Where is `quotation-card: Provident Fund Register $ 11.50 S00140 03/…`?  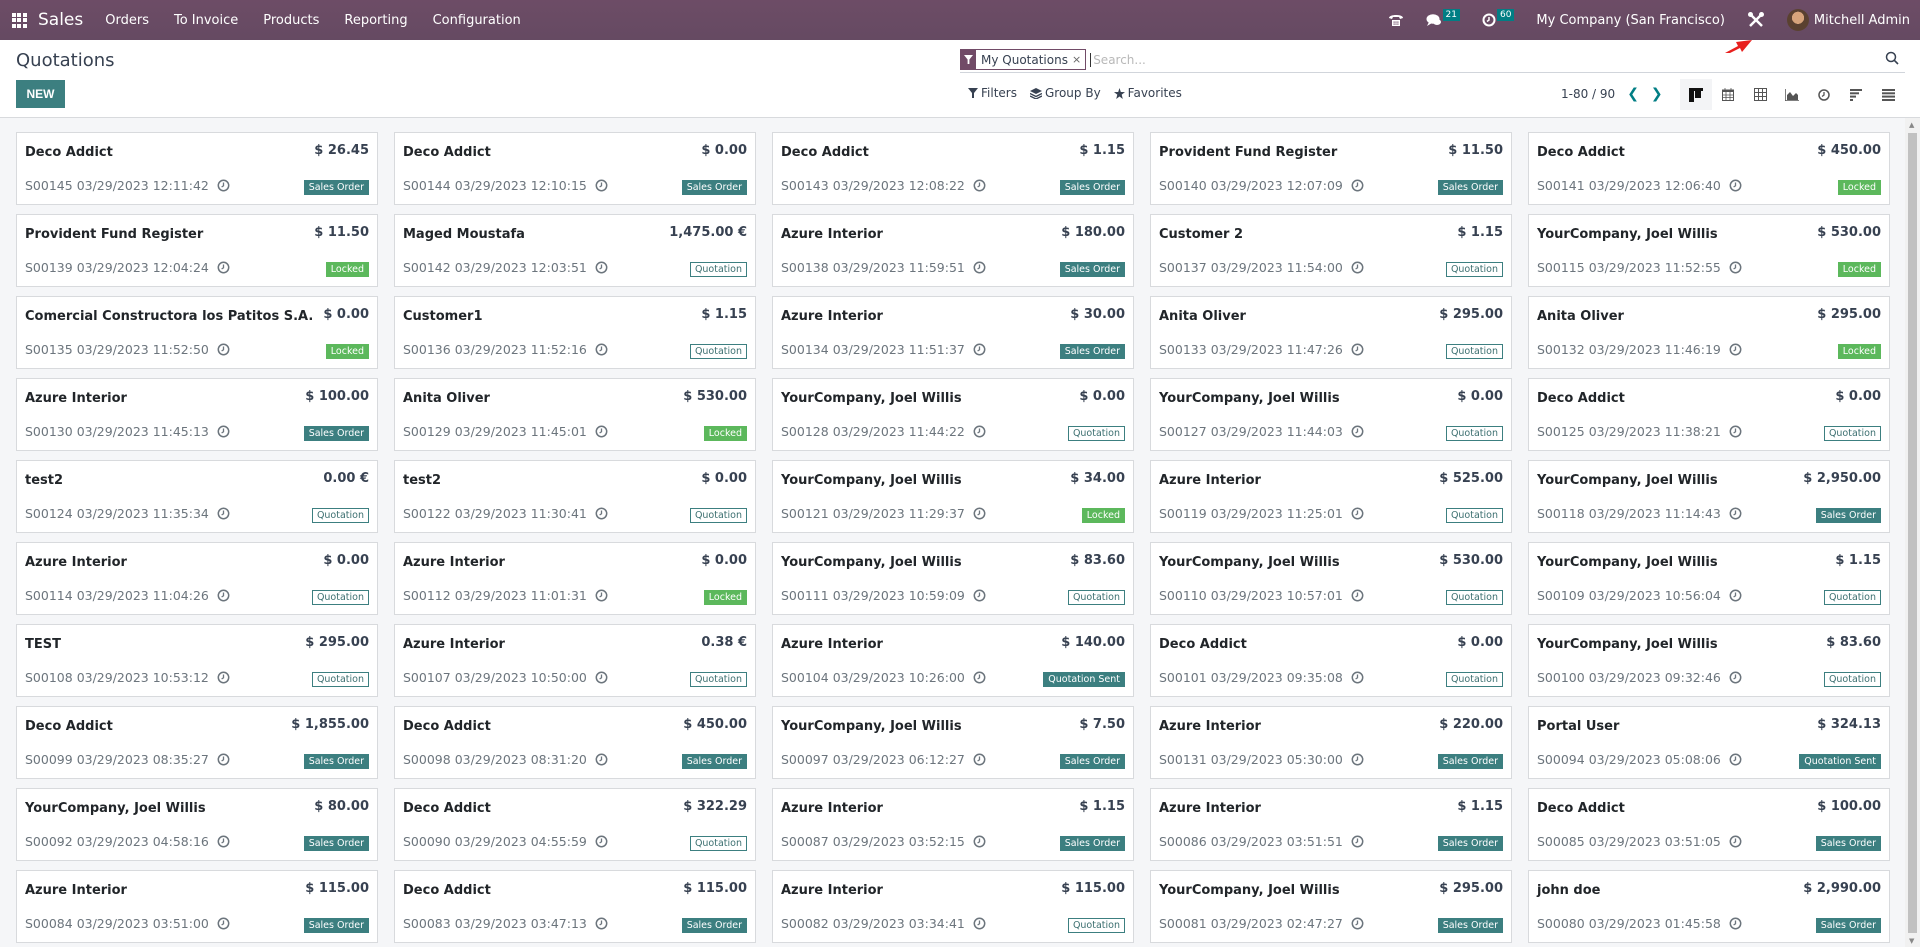
quotation-card: Provident Fund Register $ 11.50 S00140 03/… is located at coordinates (1331, 168).